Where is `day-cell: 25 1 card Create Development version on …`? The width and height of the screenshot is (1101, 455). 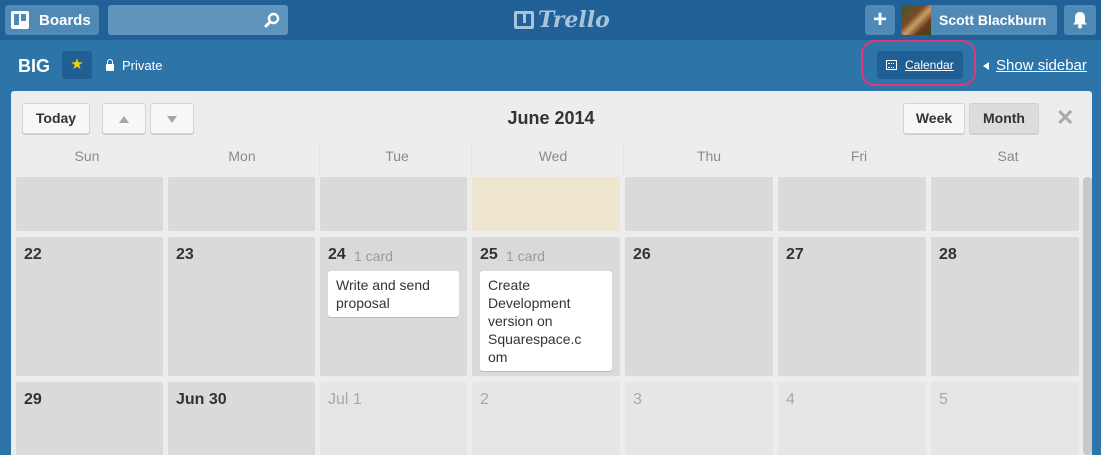 day-cell: 25 1 card Create Development version on … is located at coordinates (546, 306).